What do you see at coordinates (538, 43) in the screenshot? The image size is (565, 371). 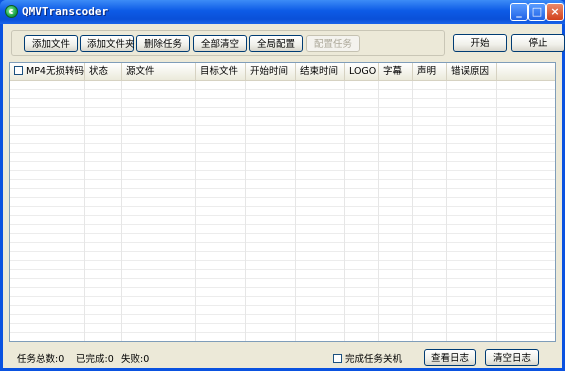 I see `stop-button: 停止` at bounding box center [538, 43].